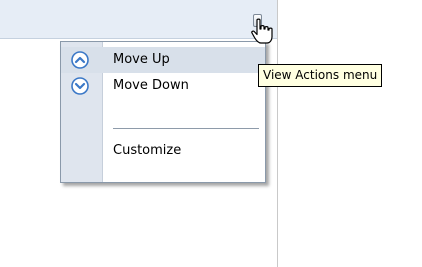 The width and height of the screenshot is (422, 267). Describe the element at coordinates (80, 60) in the screenshot. I see `chevron-up-circle-icon` at that location.